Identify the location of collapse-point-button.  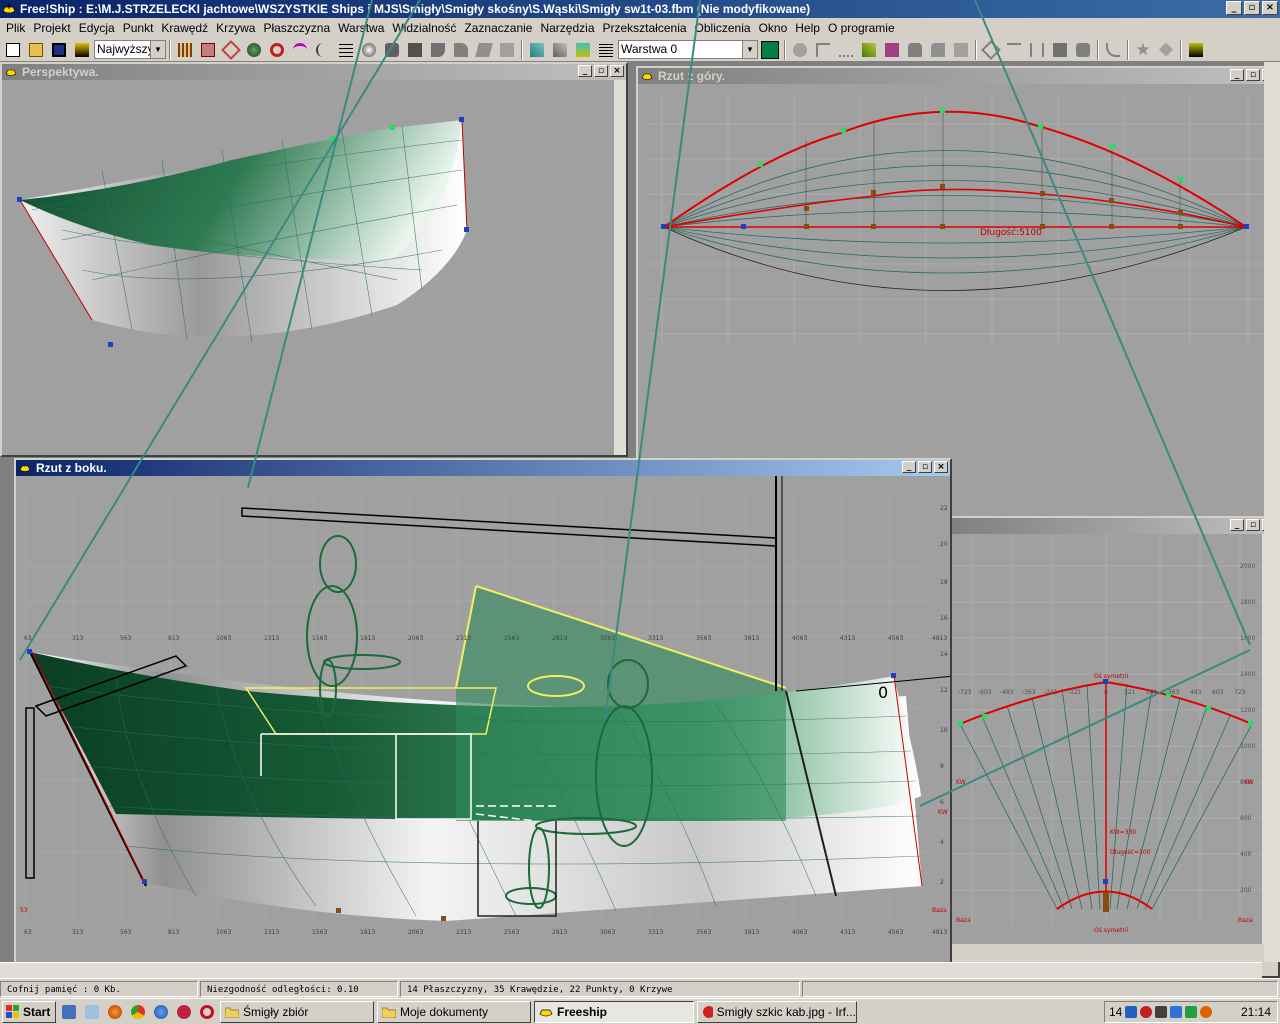
(823, 50).